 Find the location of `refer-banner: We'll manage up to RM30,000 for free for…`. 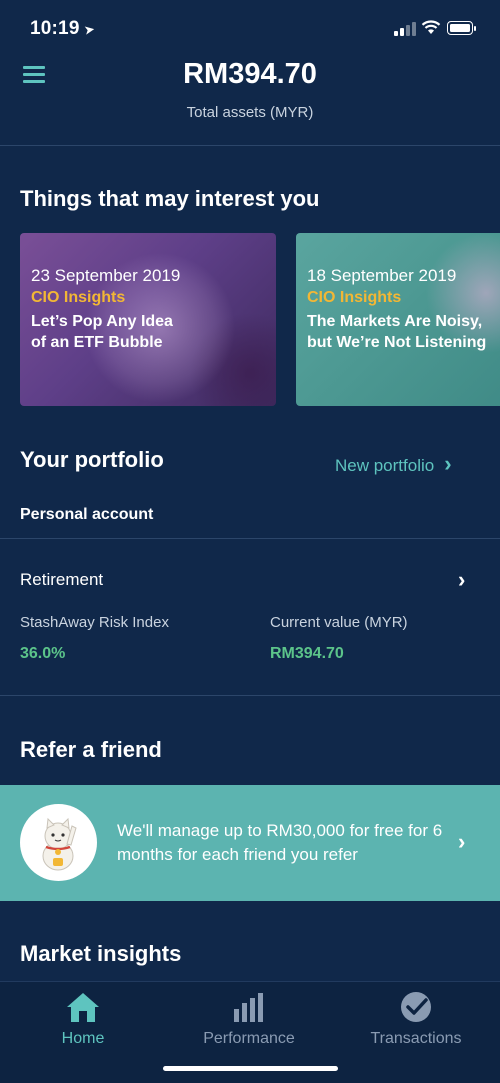

refer-banner: We'll manage up to RM30,000 for free for… is located at coordinates (250, 843).